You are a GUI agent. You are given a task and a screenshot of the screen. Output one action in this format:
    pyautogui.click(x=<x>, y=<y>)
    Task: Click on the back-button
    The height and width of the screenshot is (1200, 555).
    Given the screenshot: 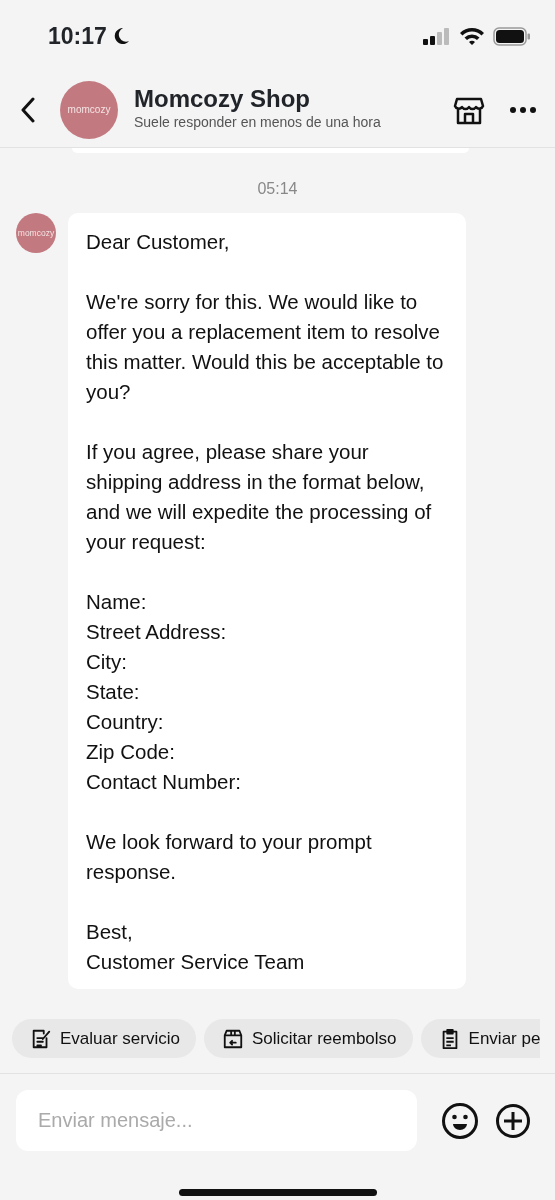 What is the action you would take?
    pyautogui.click(x=28, y=109)
    